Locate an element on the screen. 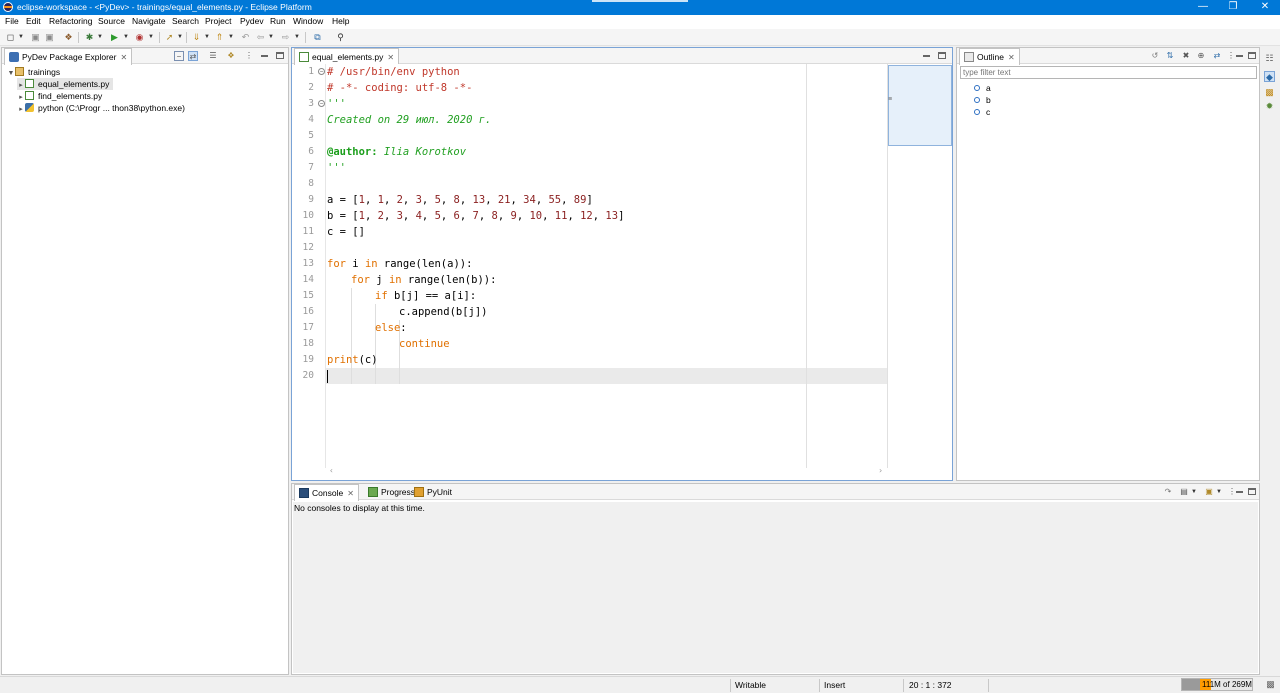 The height and width of the screenshot is (693, 1280). outline-item: b is located at coordinates (982, 100).